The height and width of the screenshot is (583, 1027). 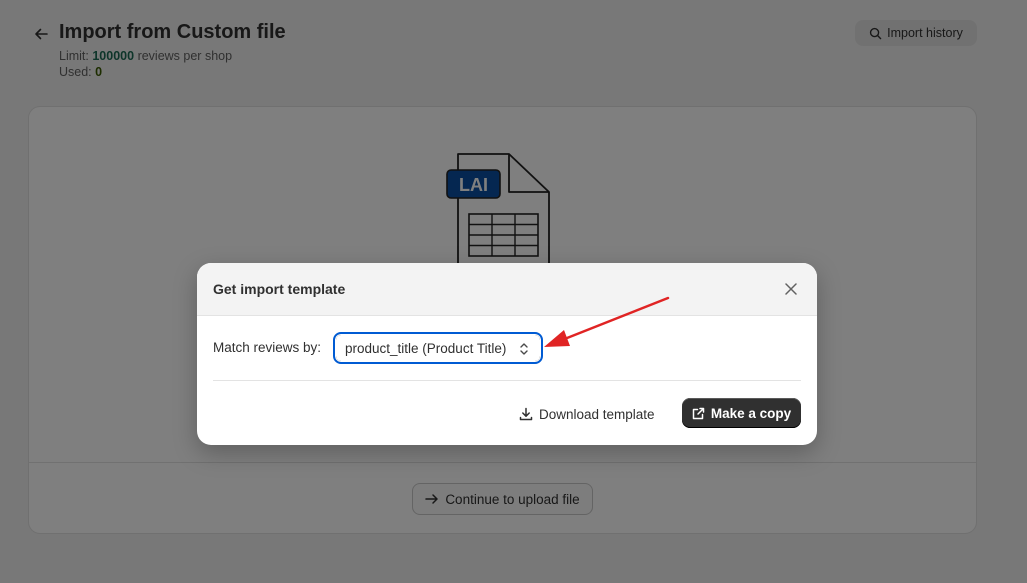 I want to click on make-copy-label: Make a copy, so click(x=751, y=413).